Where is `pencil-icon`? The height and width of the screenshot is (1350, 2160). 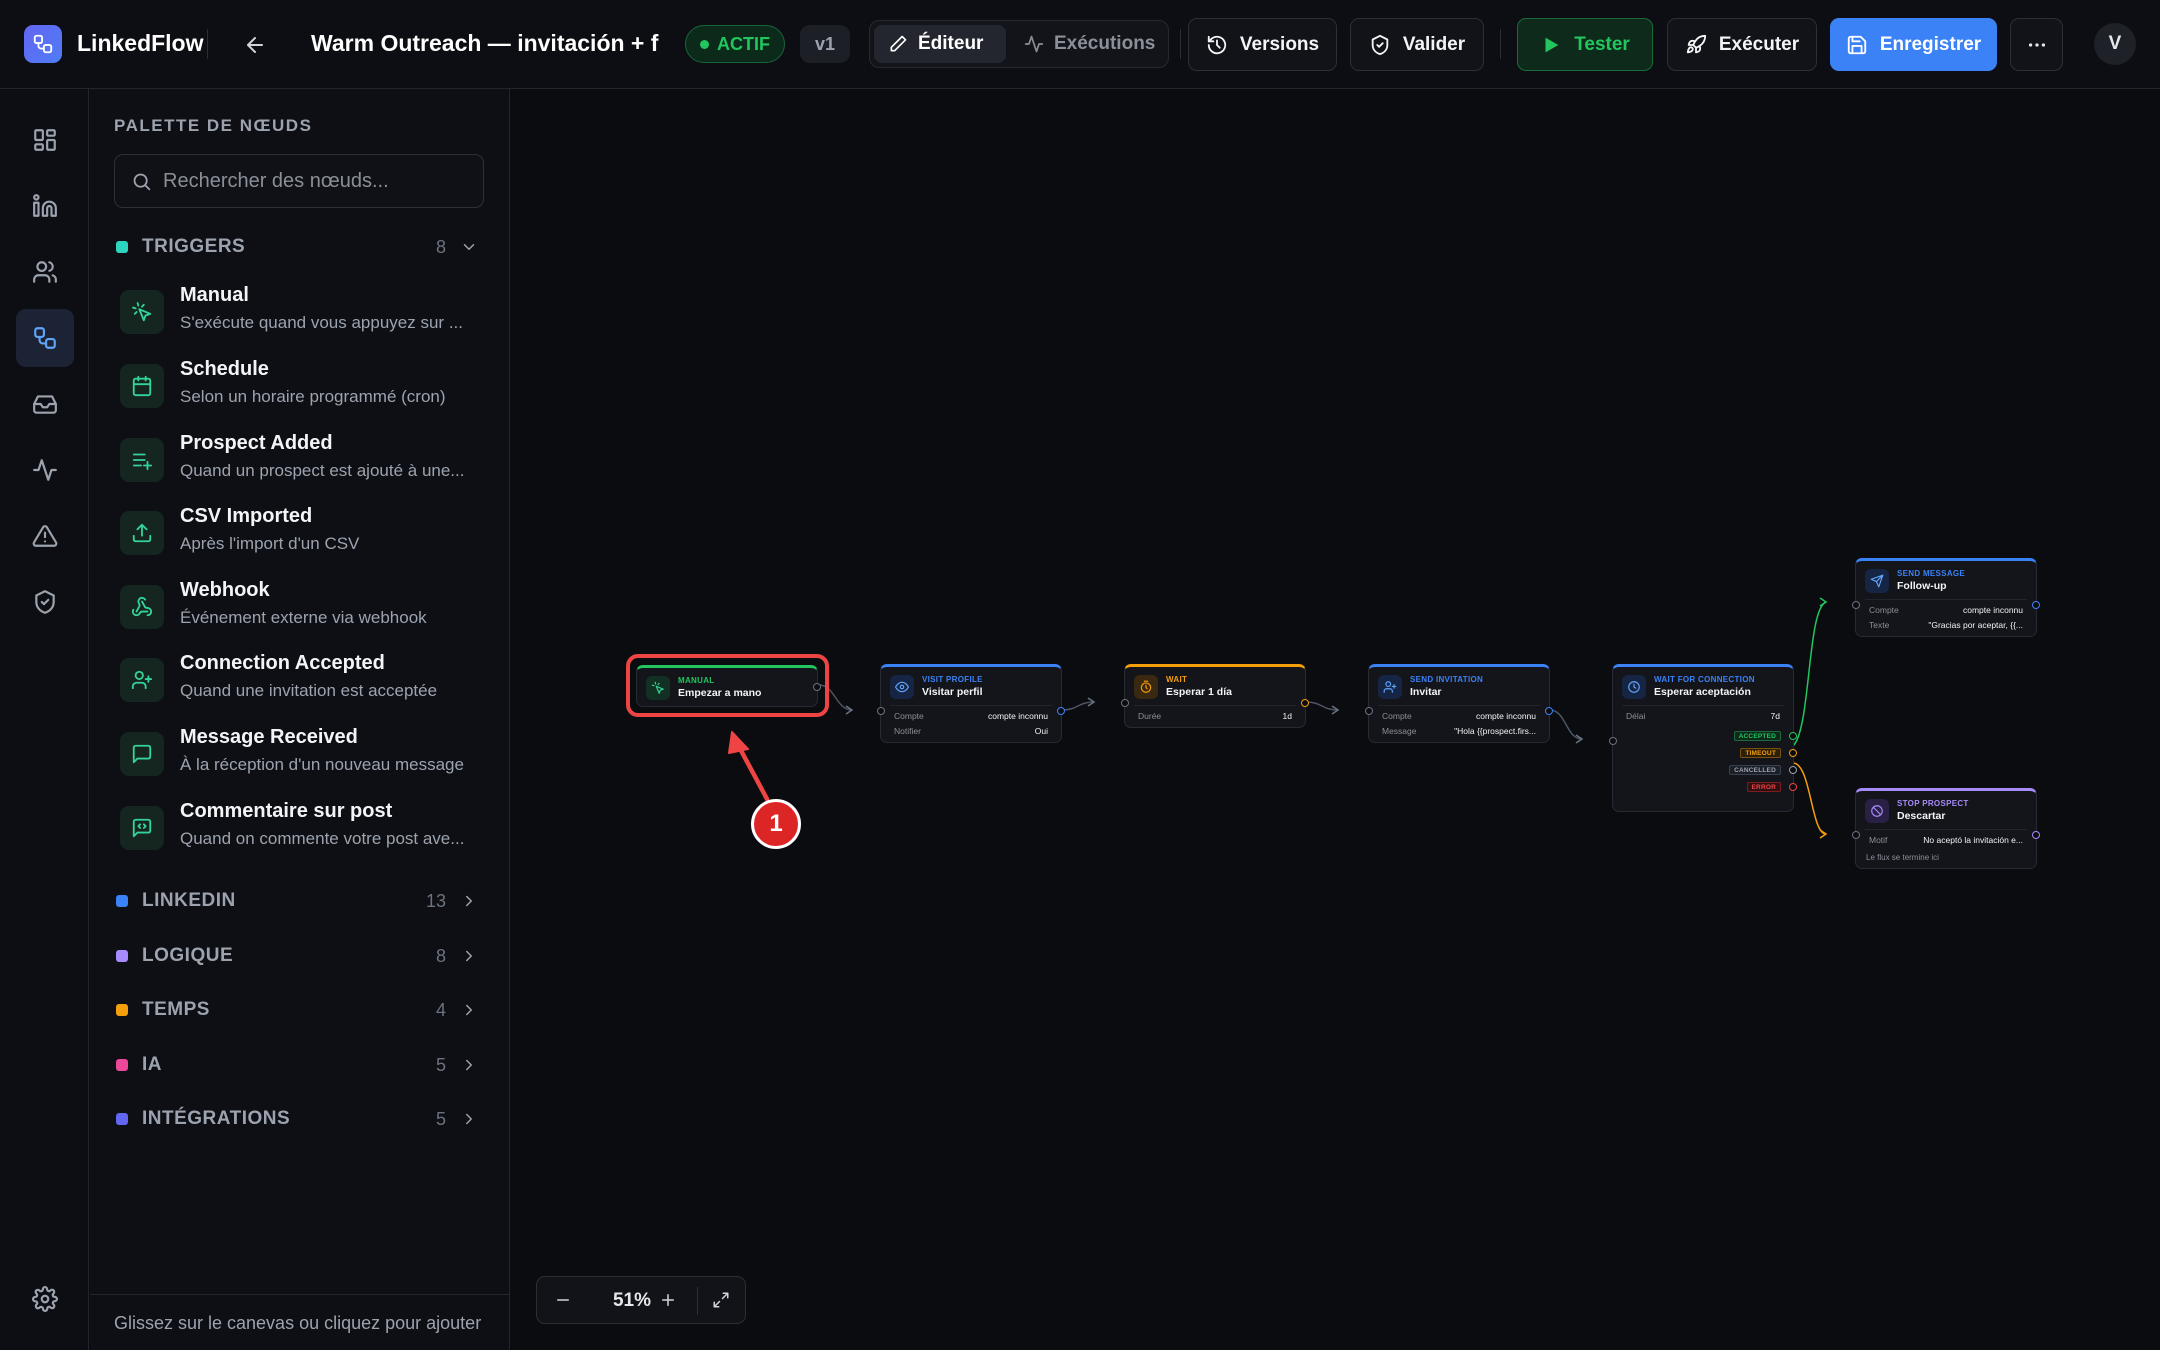 pencil-icon is located at coordinates (898, 44).